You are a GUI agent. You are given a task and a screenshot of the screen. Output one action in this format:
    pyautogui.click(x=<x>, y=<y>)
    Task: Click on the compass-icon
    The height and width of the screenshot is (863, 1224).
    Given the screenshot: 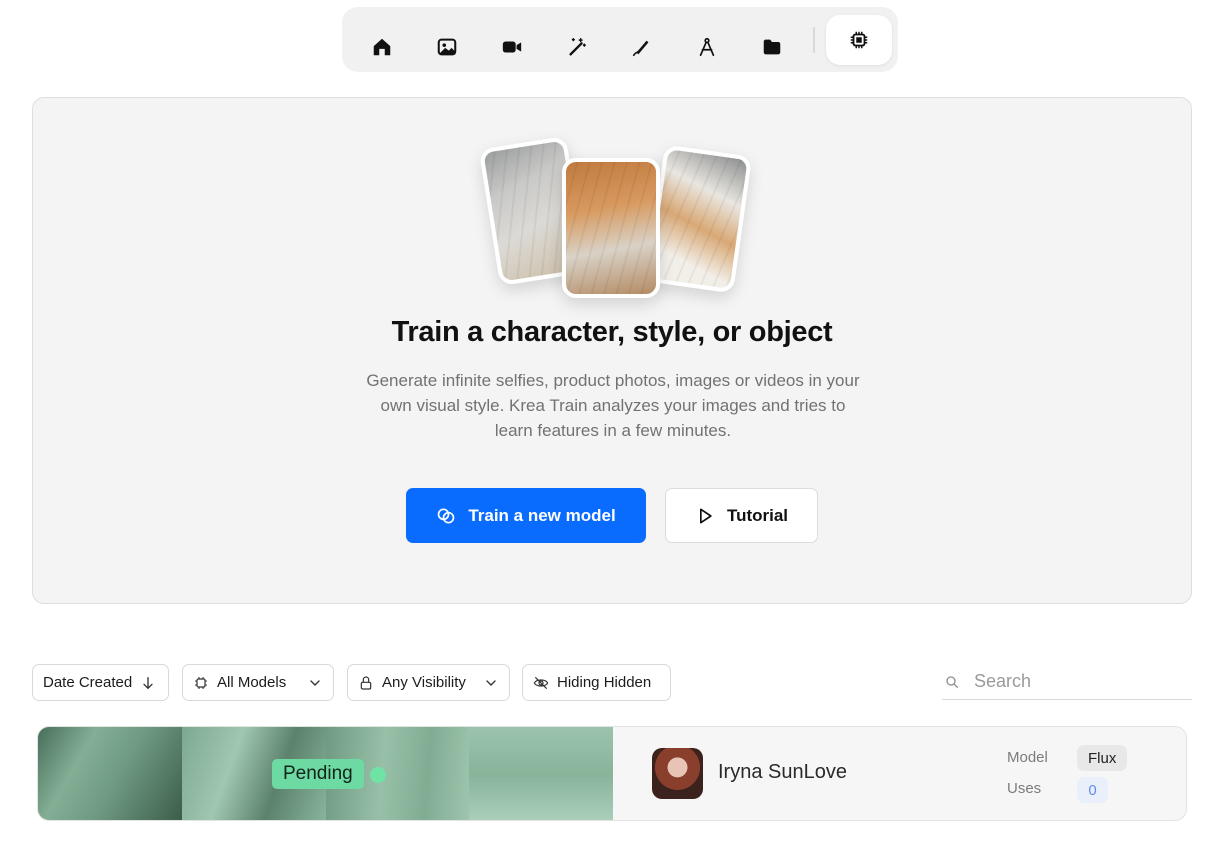 What is the action you would take?
    pyautogui.click(x=707, y=47)
    